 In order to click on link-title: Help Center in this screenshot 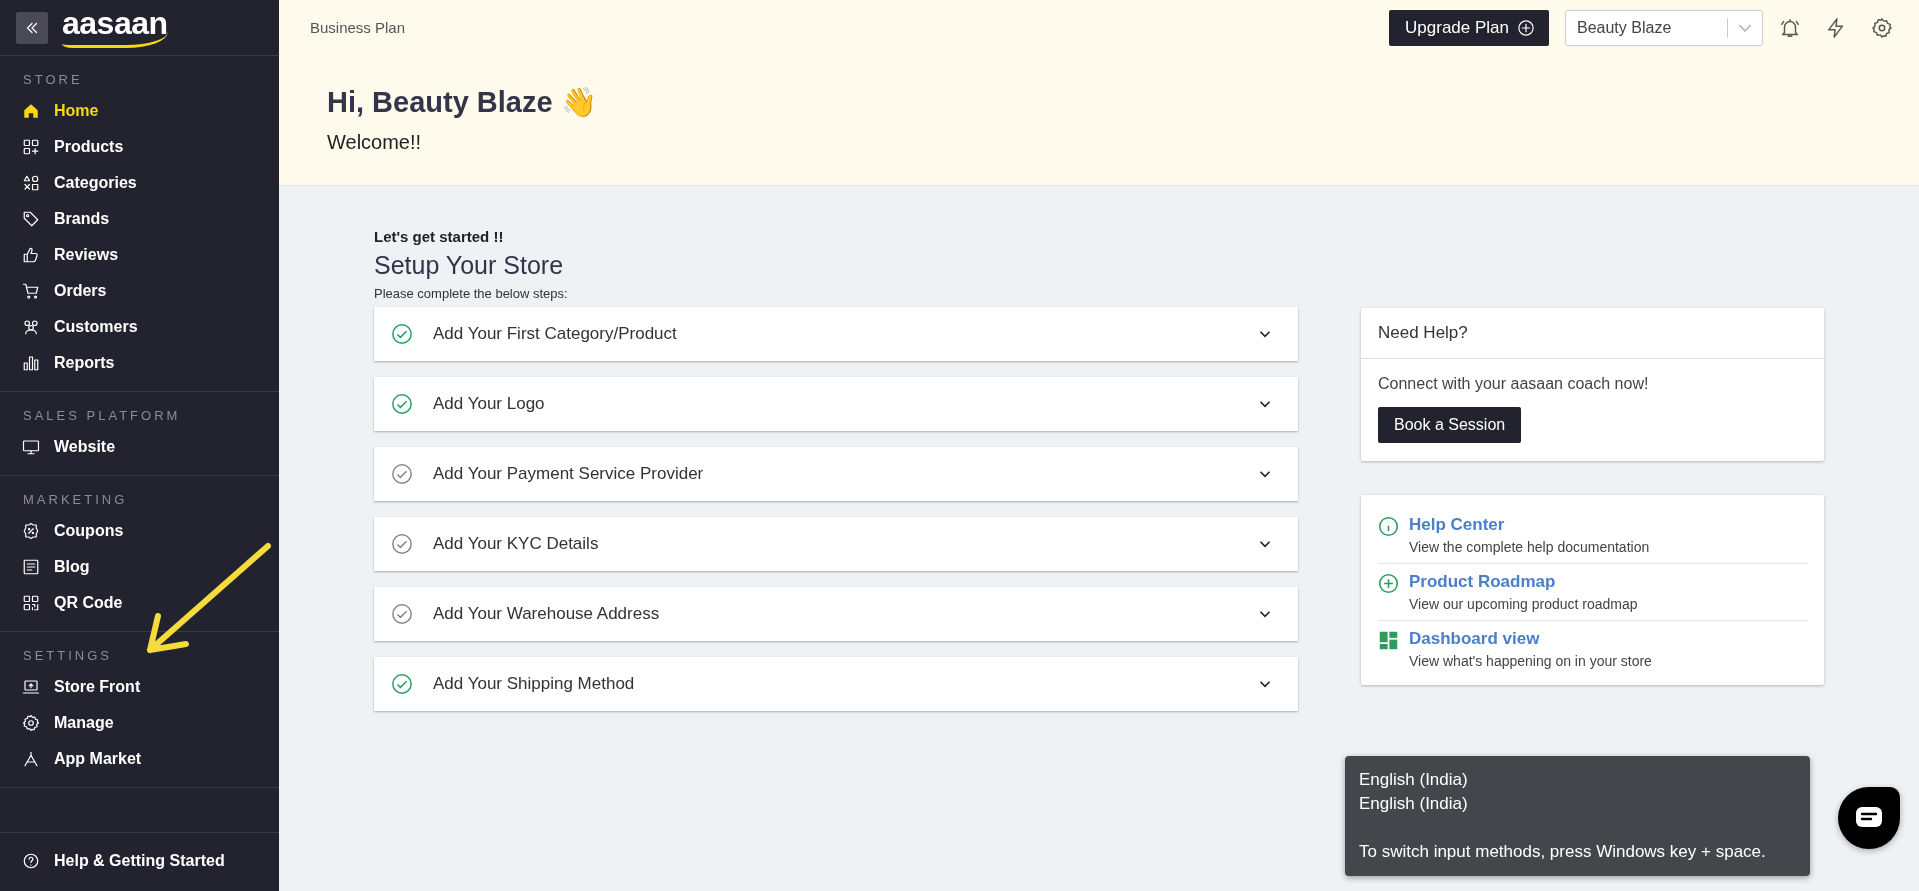, I will do `click(1529, 525)`.